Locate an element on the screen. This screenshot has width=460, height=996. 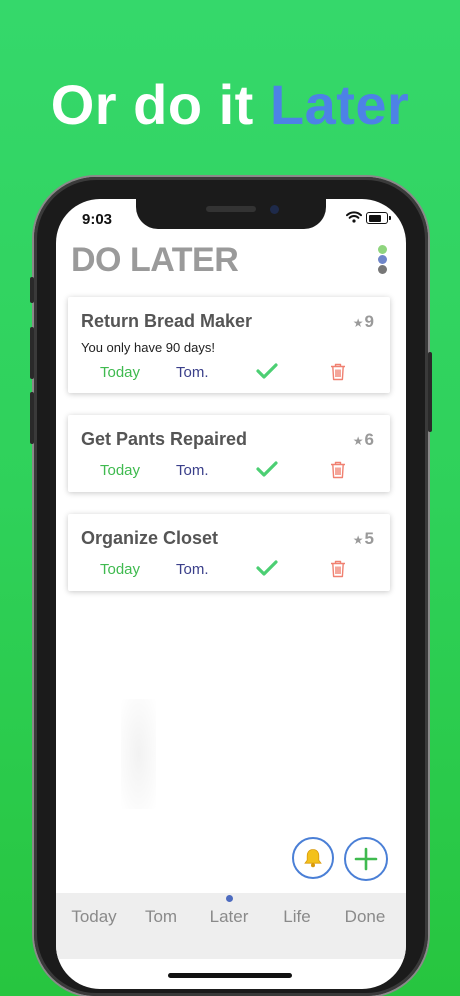
task-star-count: 5 is located at coordinates (369, 538).